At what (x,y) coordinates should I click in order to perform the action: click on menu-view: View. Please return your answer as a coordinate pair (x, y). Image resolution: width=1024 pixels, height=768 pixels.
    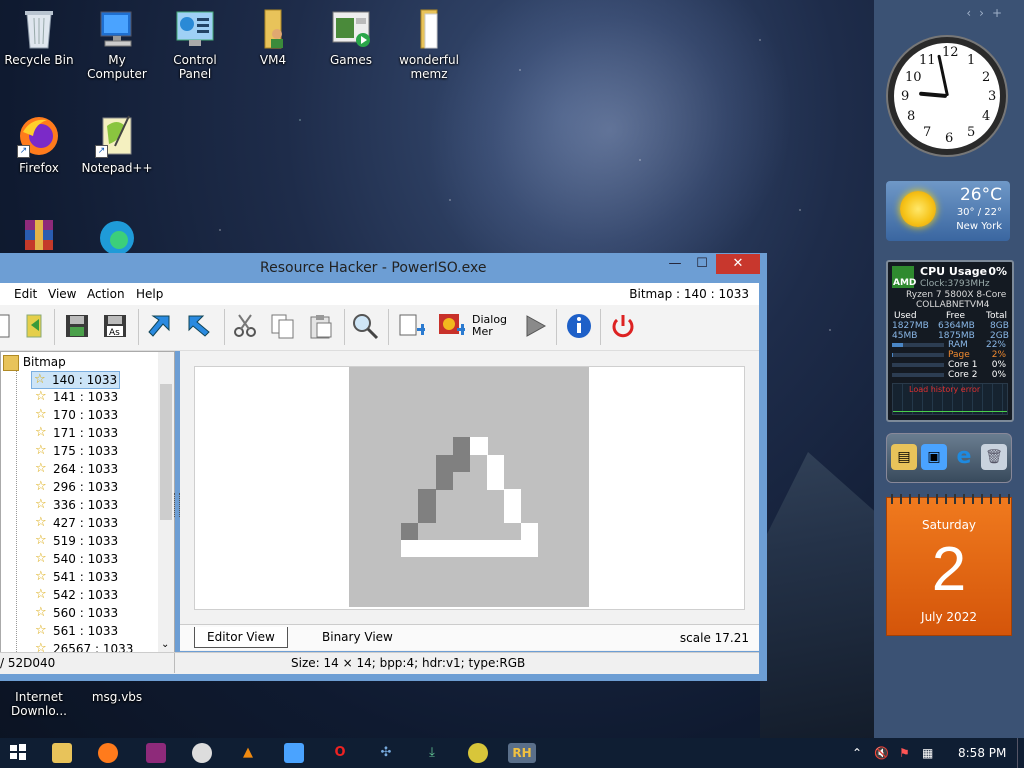
    Looking at the image, I should click on (62, 294).